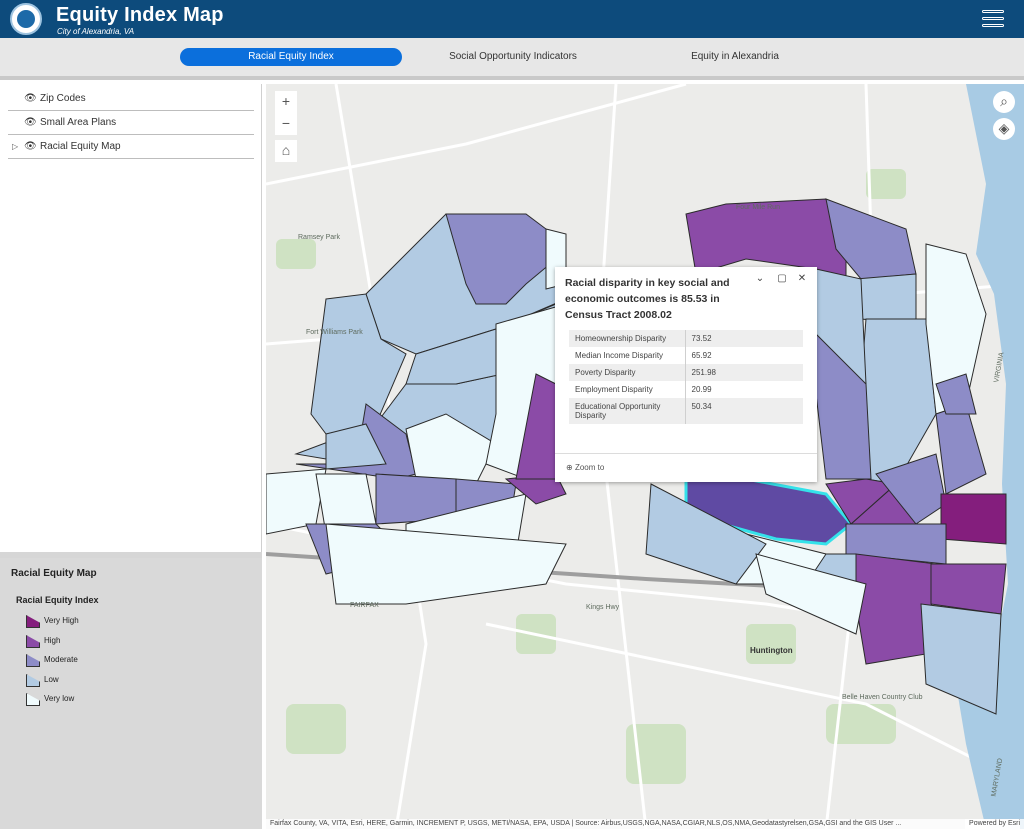  What do you see at coordinates (78, 122) in the screenshot?
I see `layer-label: Small Area Plans` at bounding box center [78, 122].